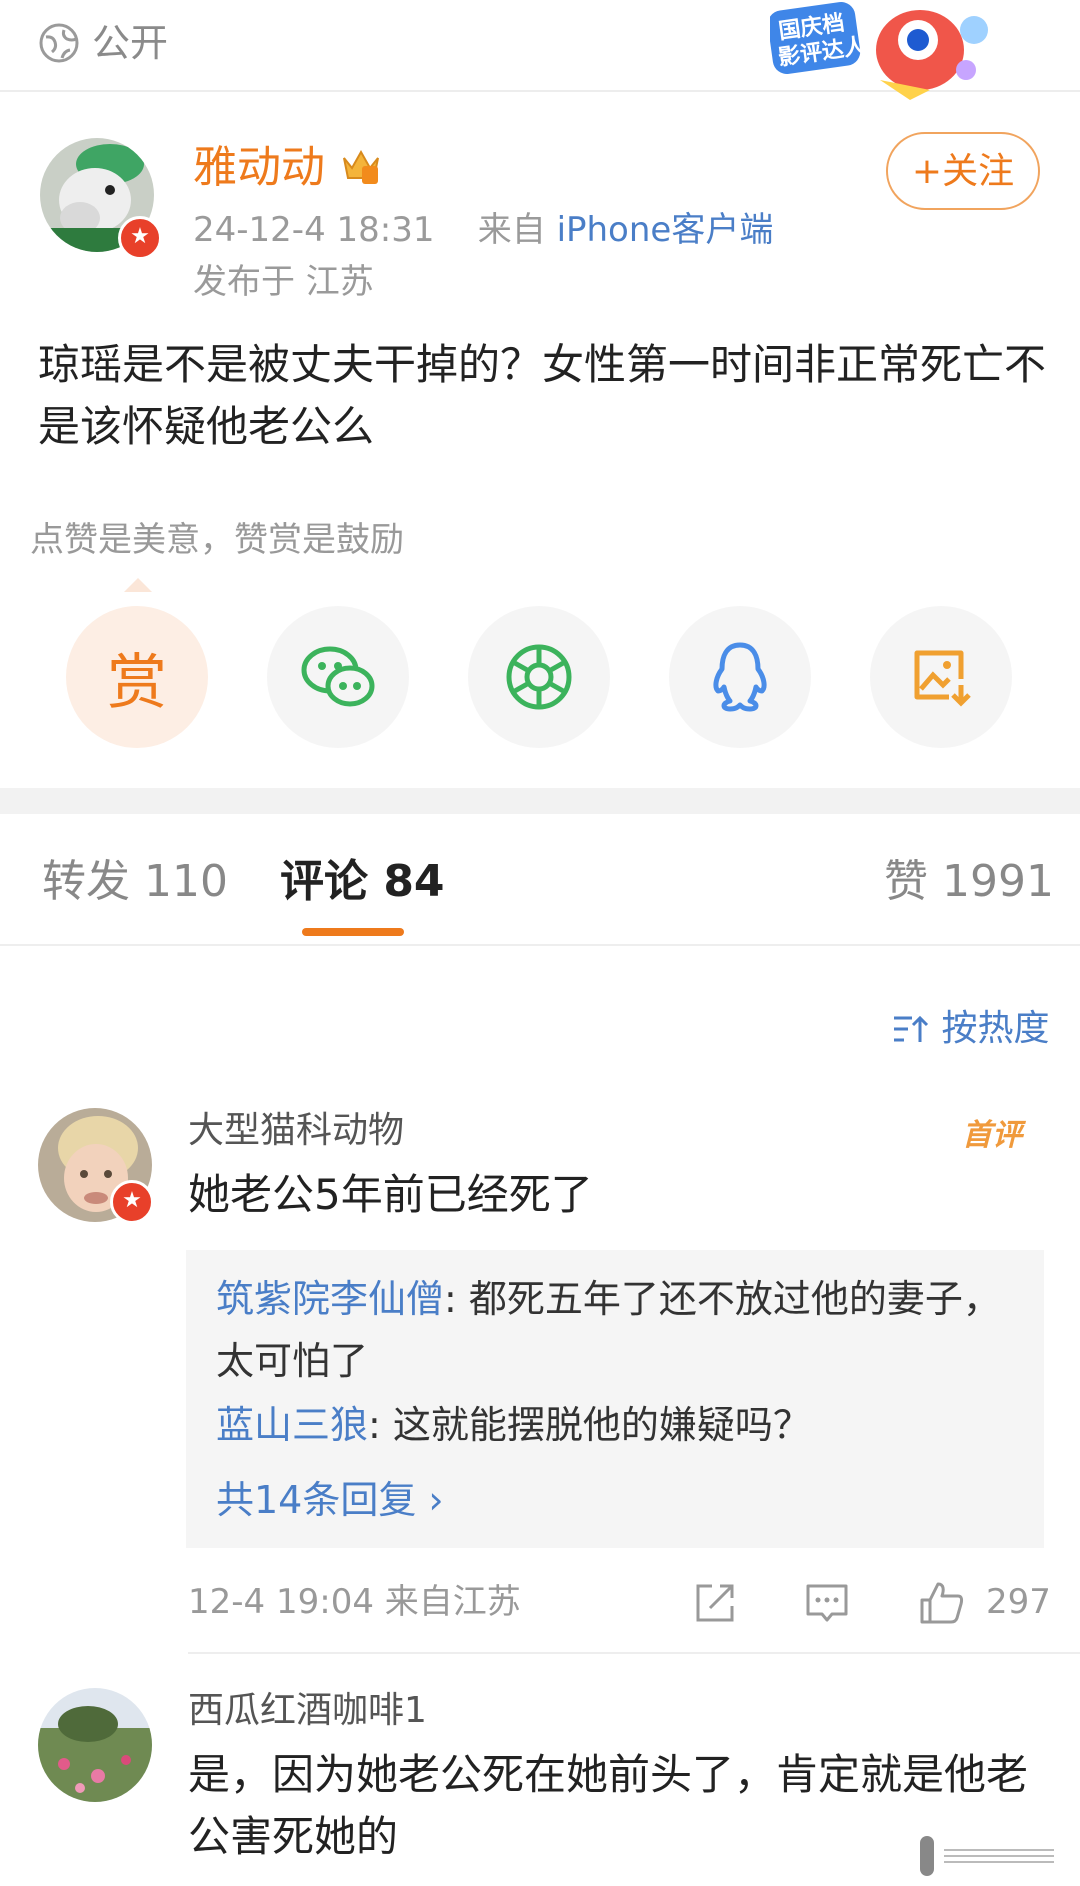  I want to click on first-comment-badge: 首评, so click(992, 1135).